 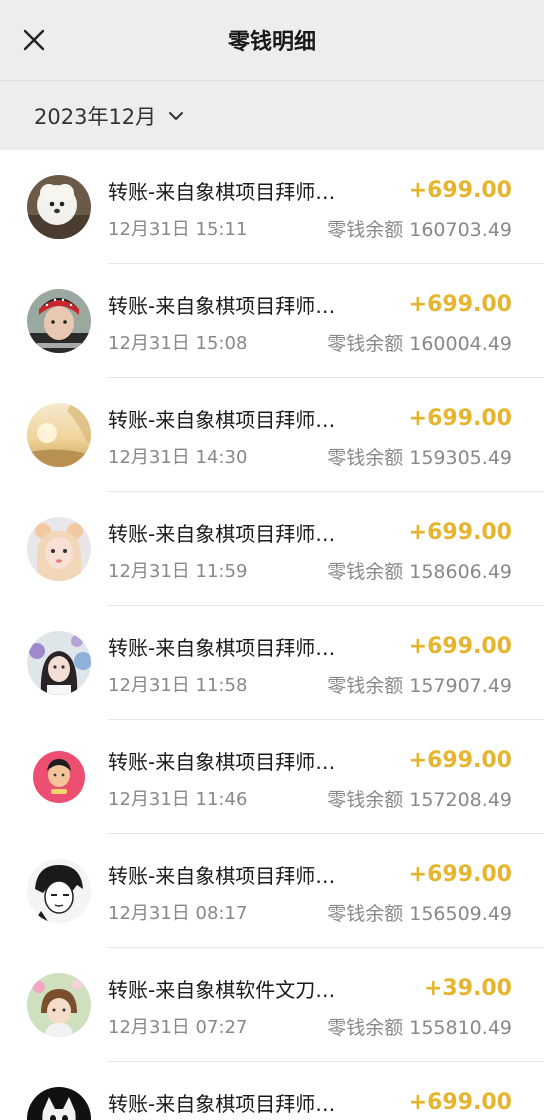 I want to click on month-selector: 2023年12月, so click(x=109, y=116).